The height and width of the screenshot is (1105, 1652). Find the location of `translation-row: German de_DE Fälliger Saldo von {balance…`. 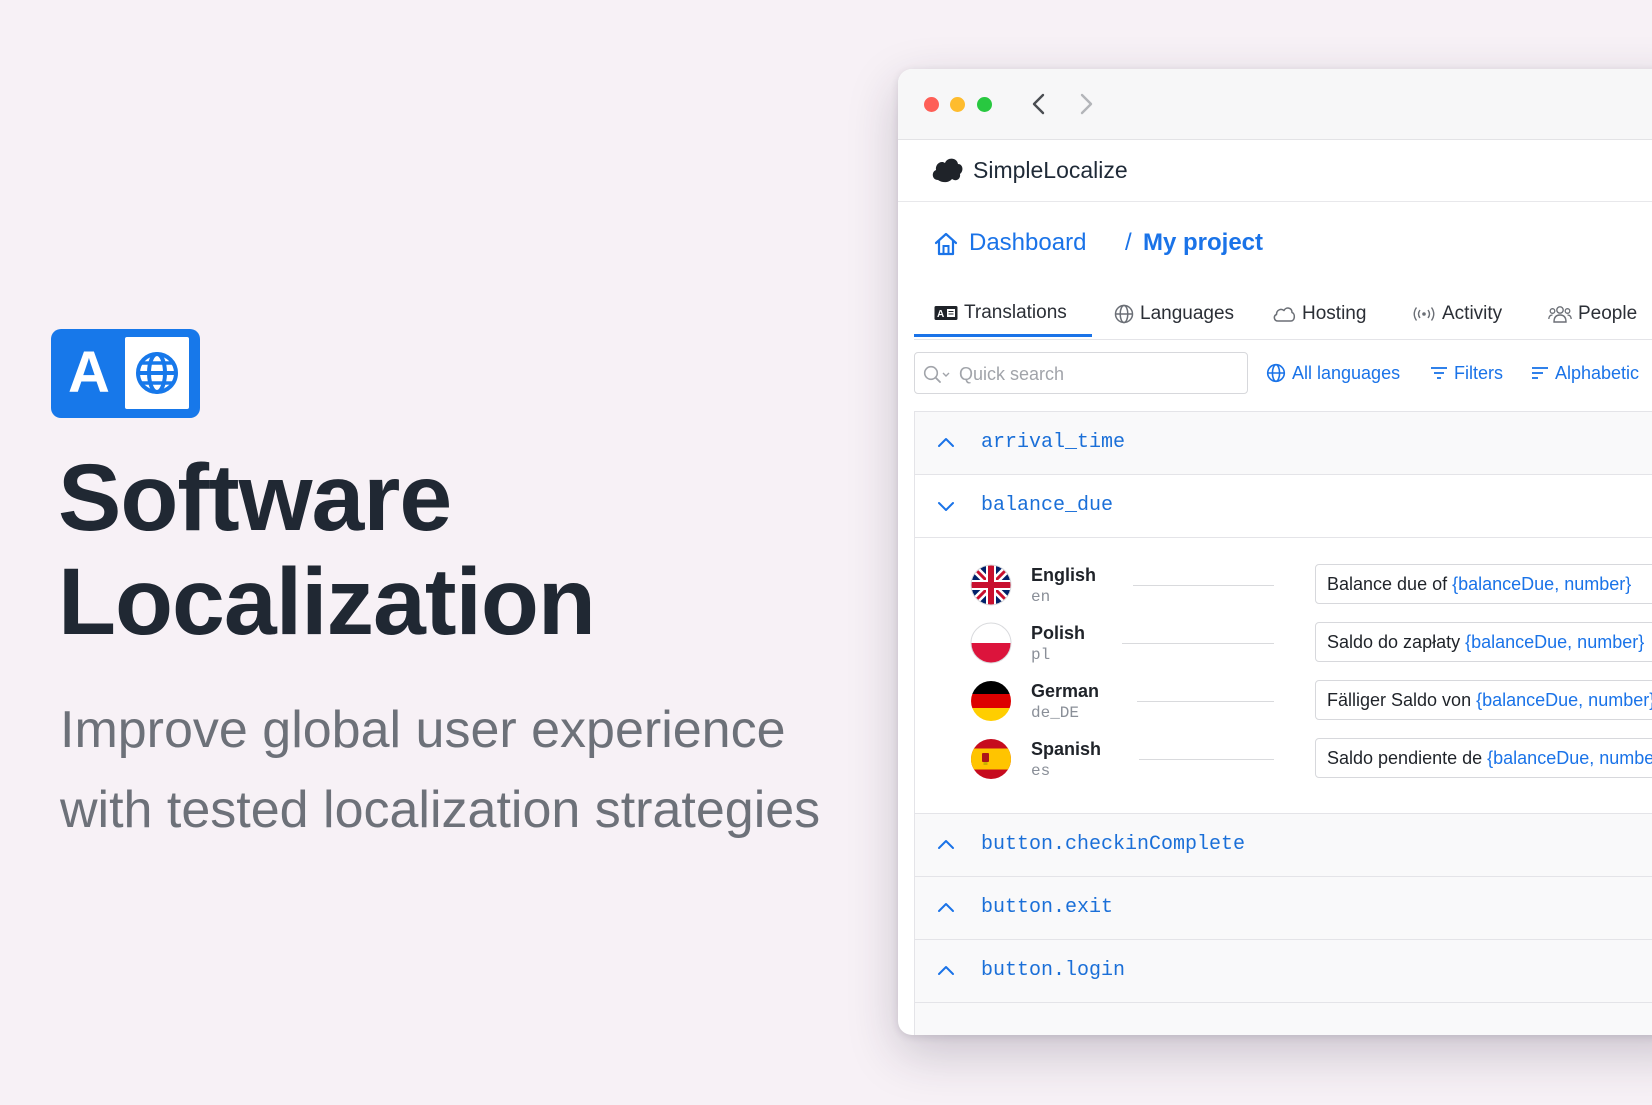

translation-row: German de_DE Fälliger Saldo von {balance… is located at coordinates (1283, 701).